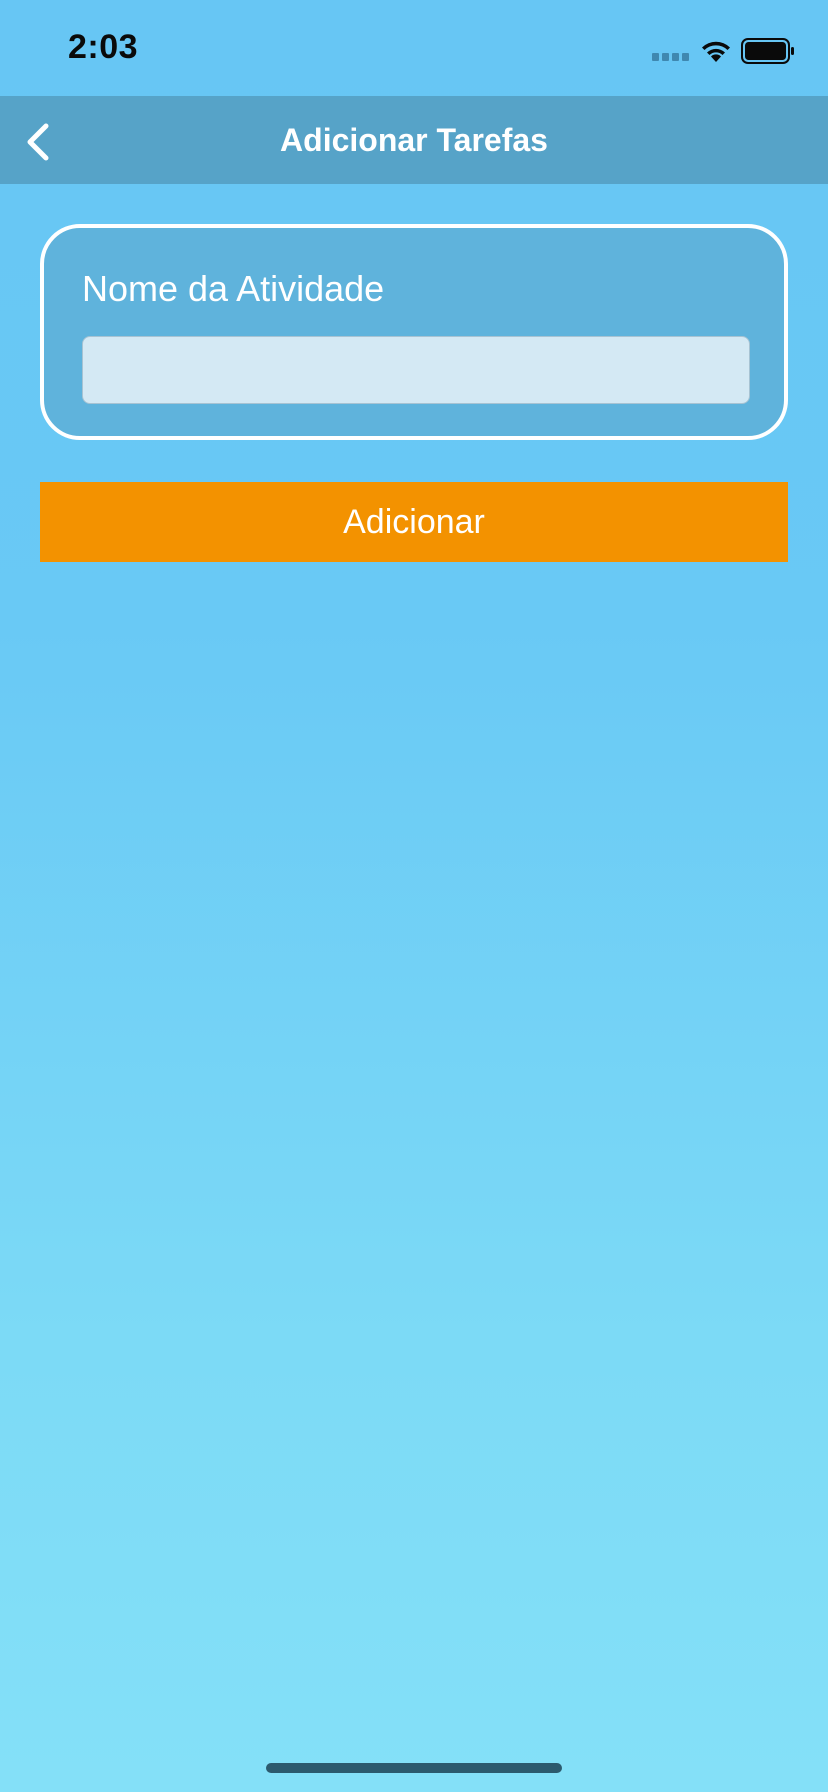 This screenshot has width=828, height=1792. What do you see at coordinates (416, 370) in the screenshot?
I see `activity-name-input` at bounding box center [416, 370].